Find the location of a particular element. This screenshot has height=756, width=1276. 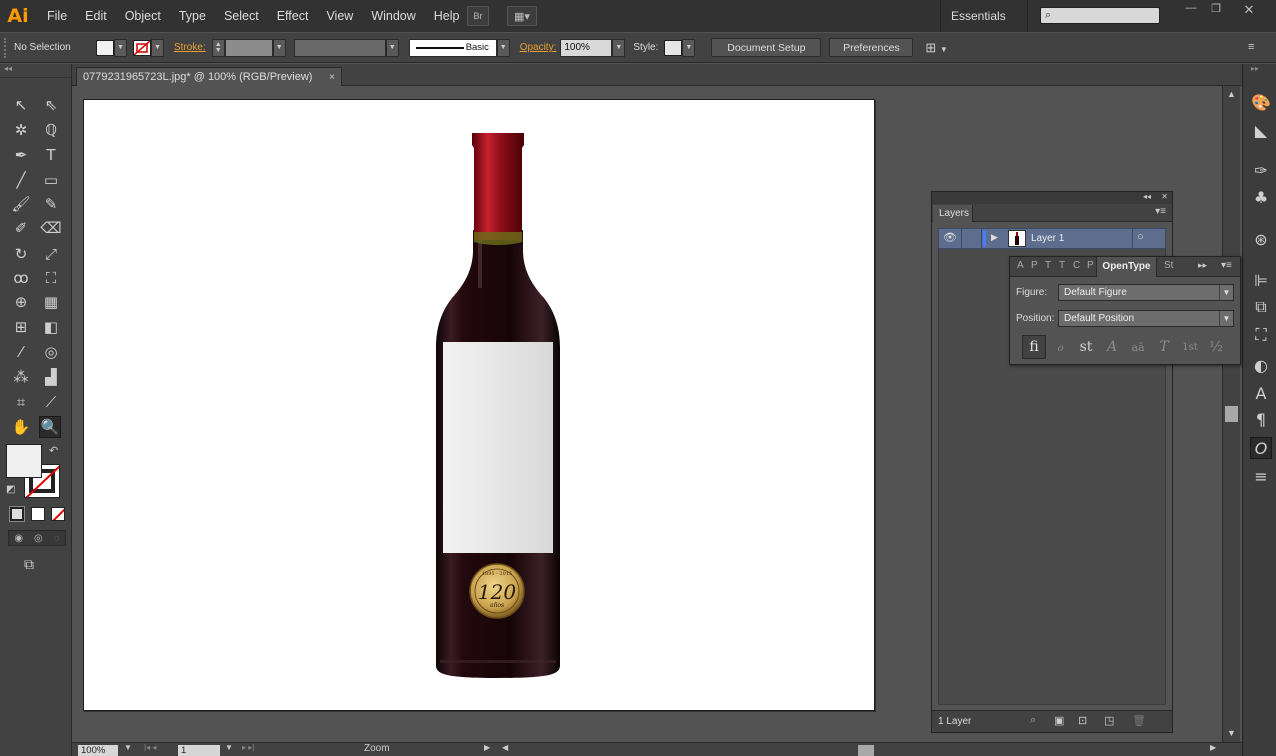

stroke-swatch is located at coordinates (142, 47).